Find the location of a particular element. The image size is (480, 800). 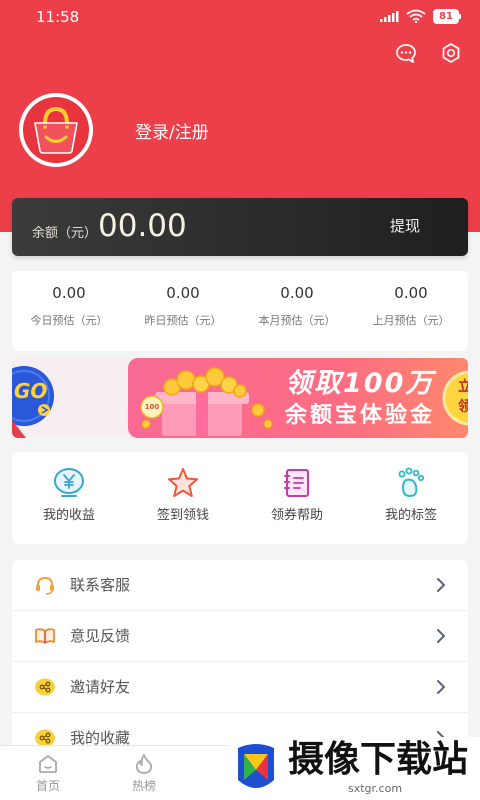

watermark: 摄像下载站 sxtgr.com is located at coordinates (354, 768).